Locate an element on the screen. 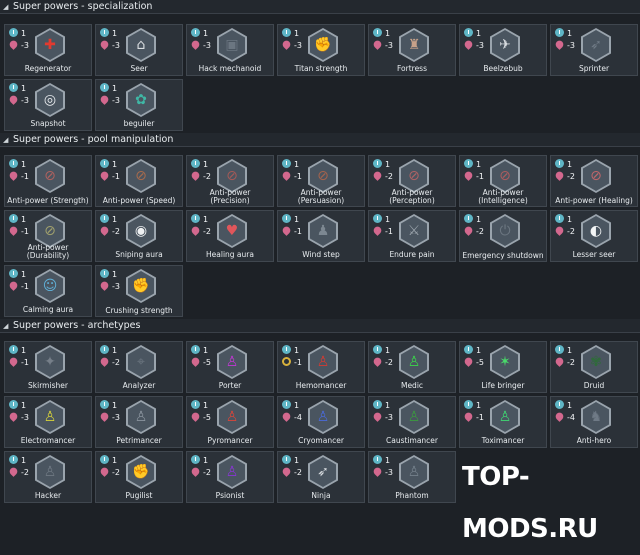  power-card-anti-hero: 1 -4 ♞ Anti-hero is located at coordinates (594, 422).